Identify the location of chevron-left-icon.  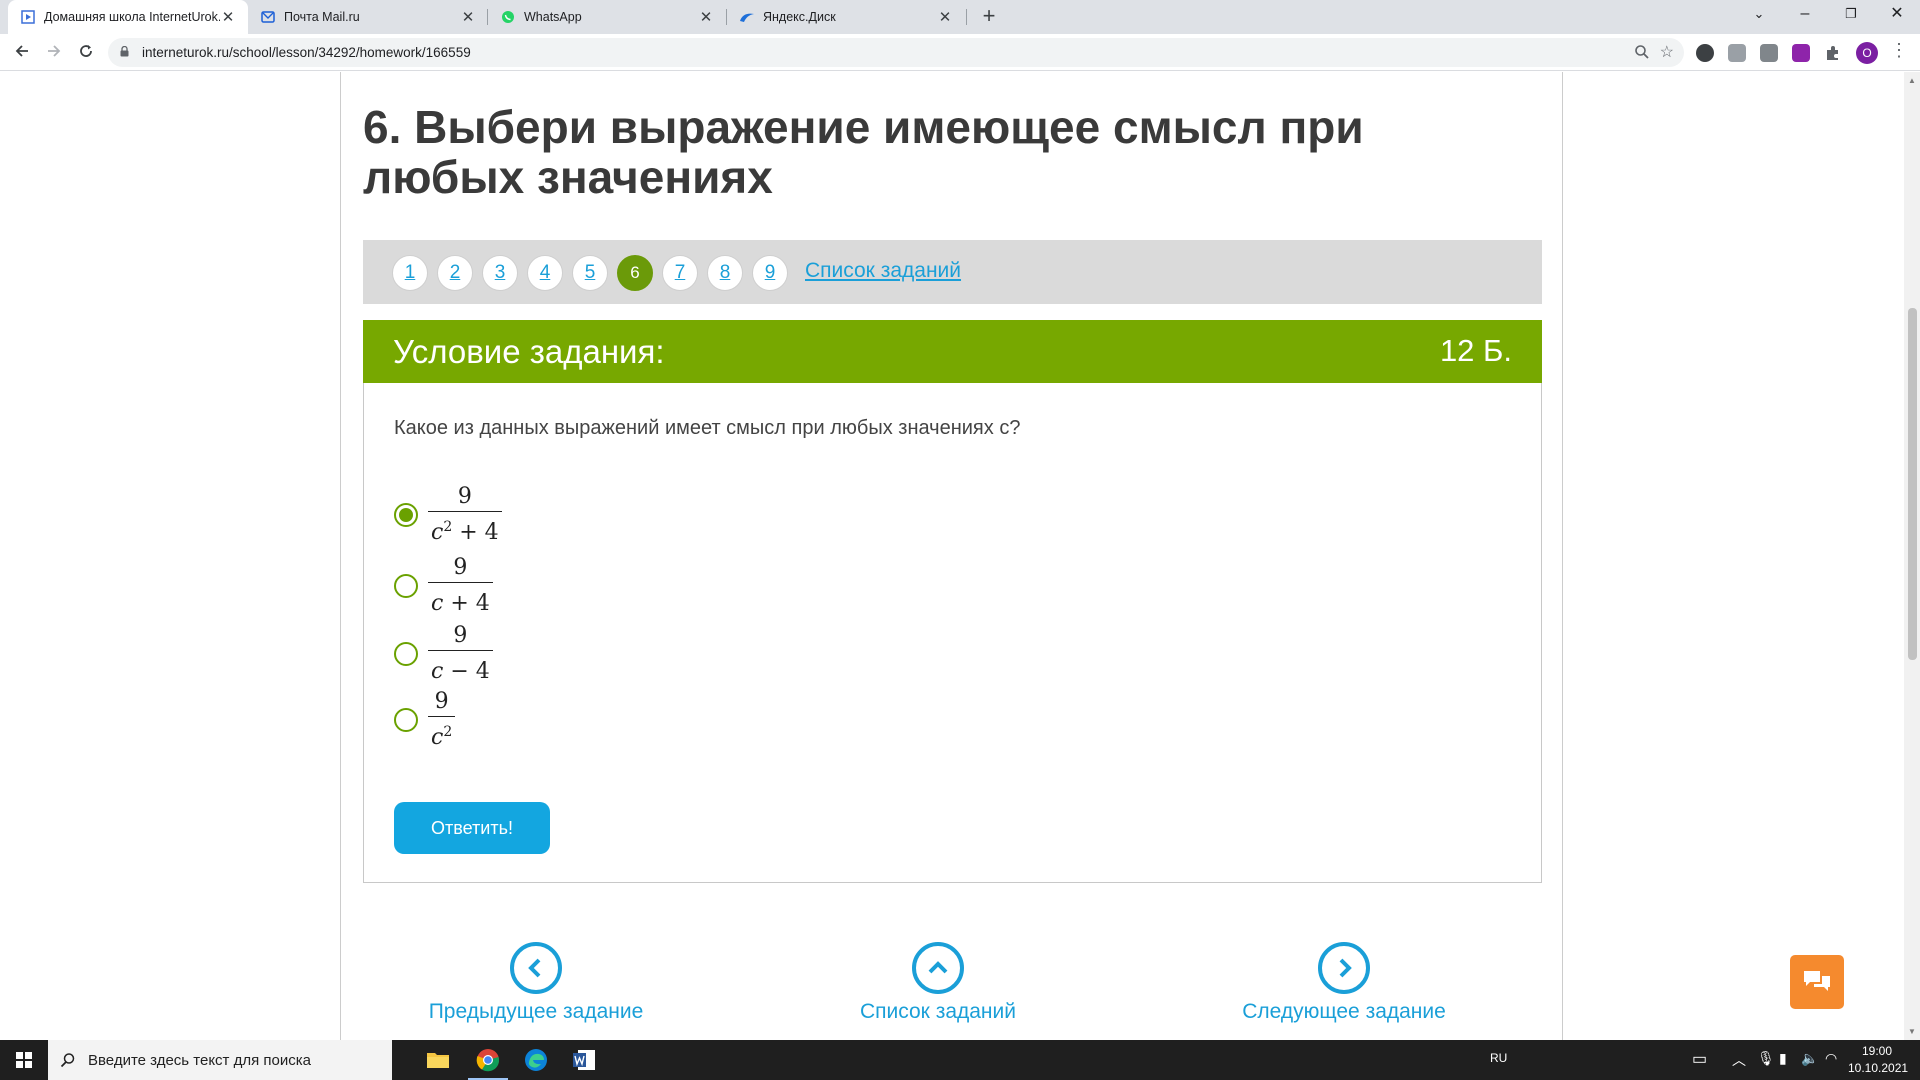
(536, 968).